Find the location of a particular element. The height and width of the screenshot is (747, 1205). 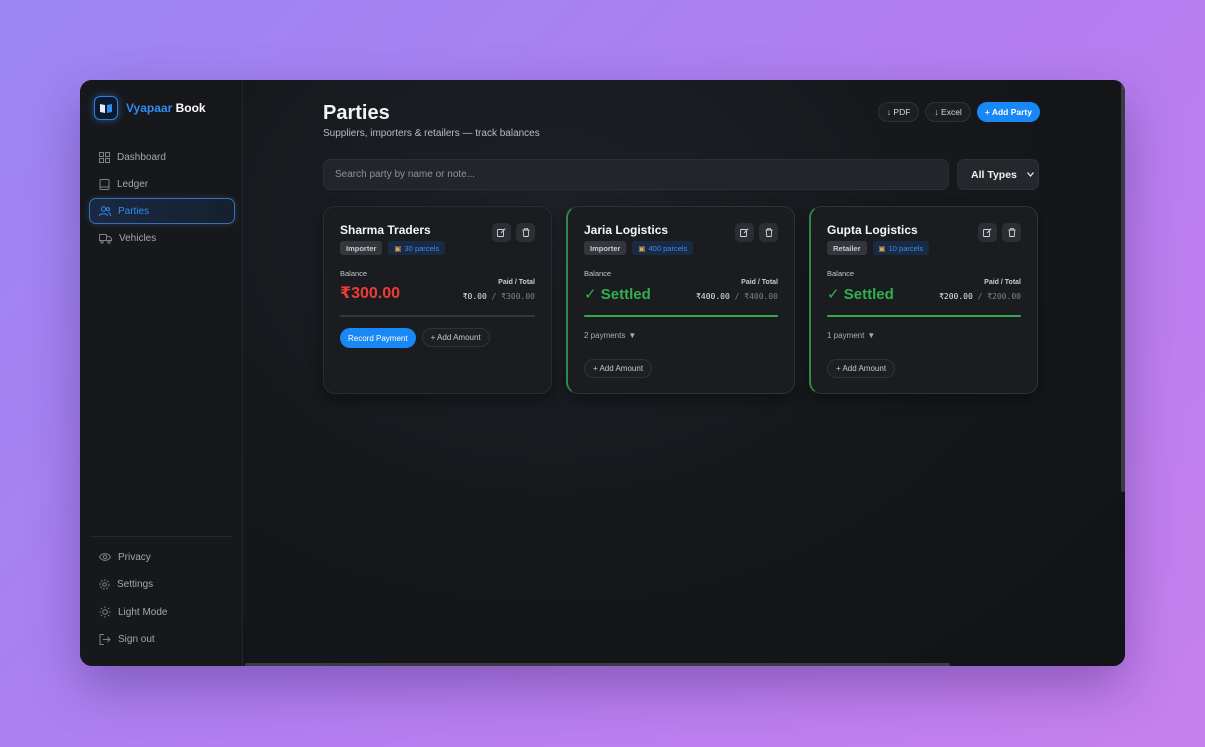

card-actions: Record Payment + Add Amount is located at coordinates (415, 338).